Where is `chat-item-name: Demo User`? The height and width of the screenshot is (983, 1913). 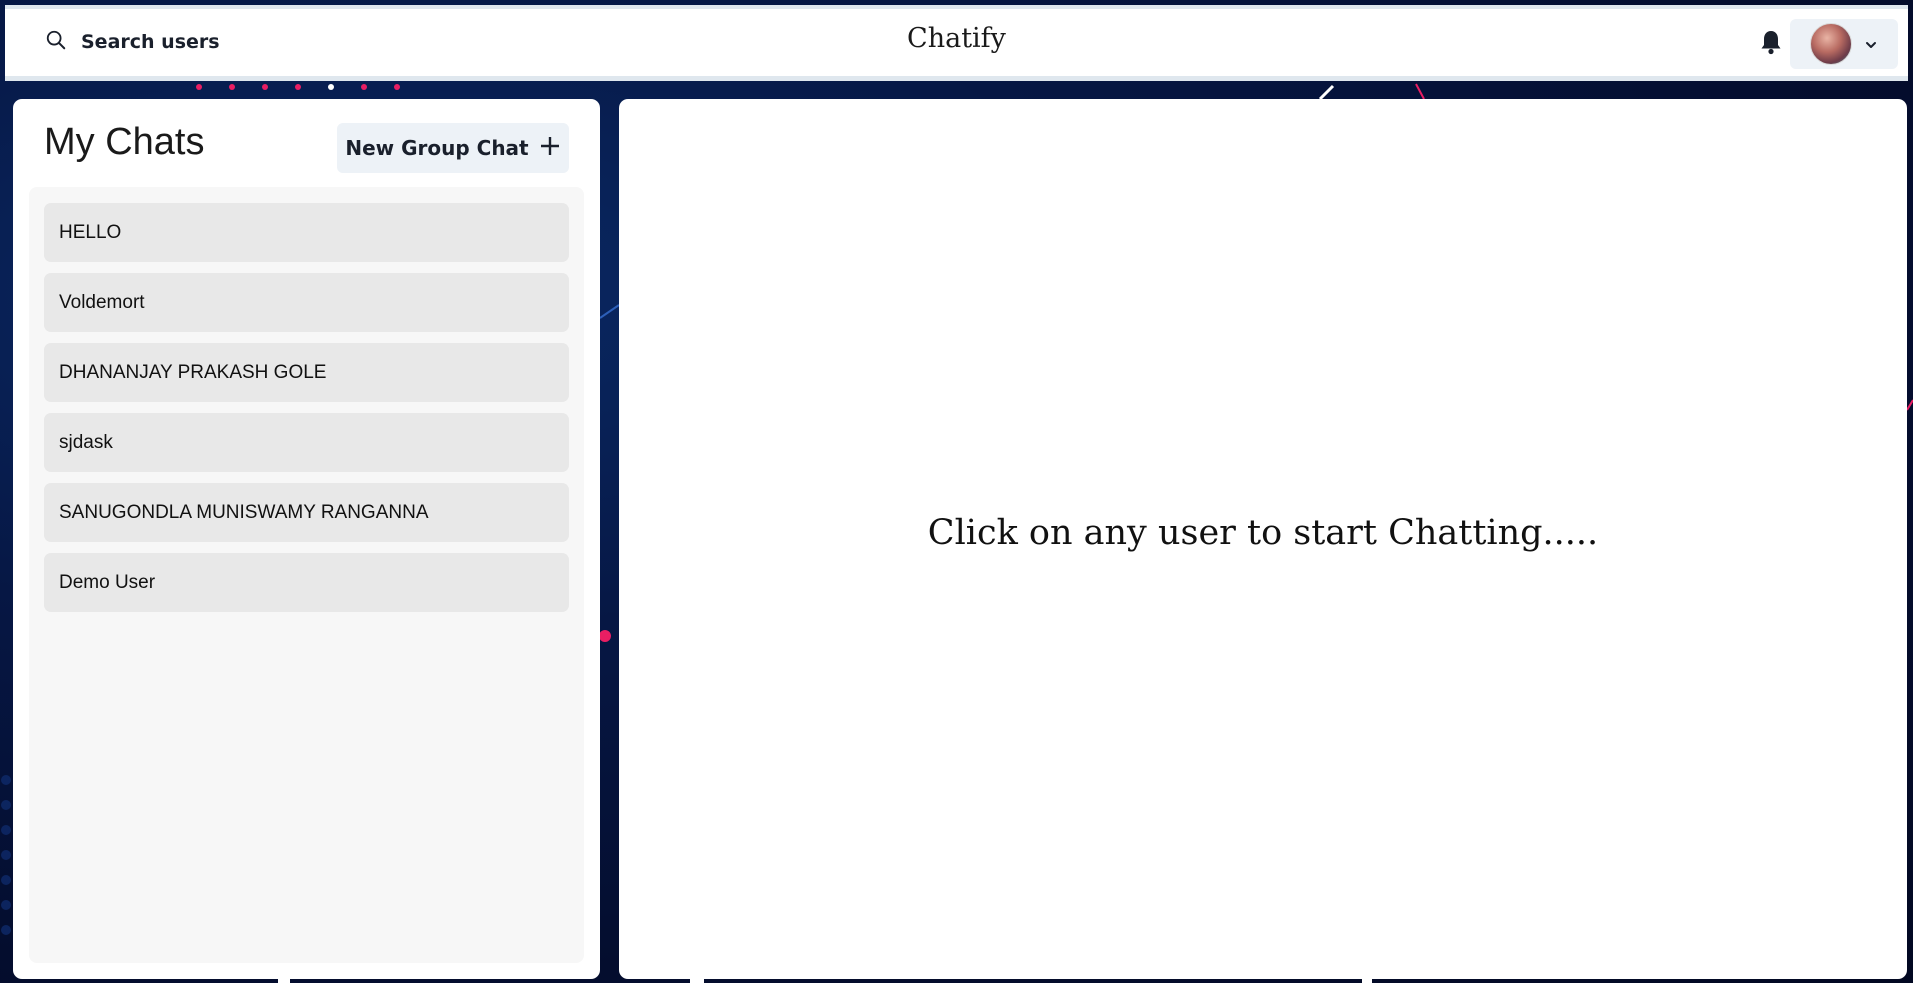 chat-item-name: Demo User is located at coordinates (107, 582).